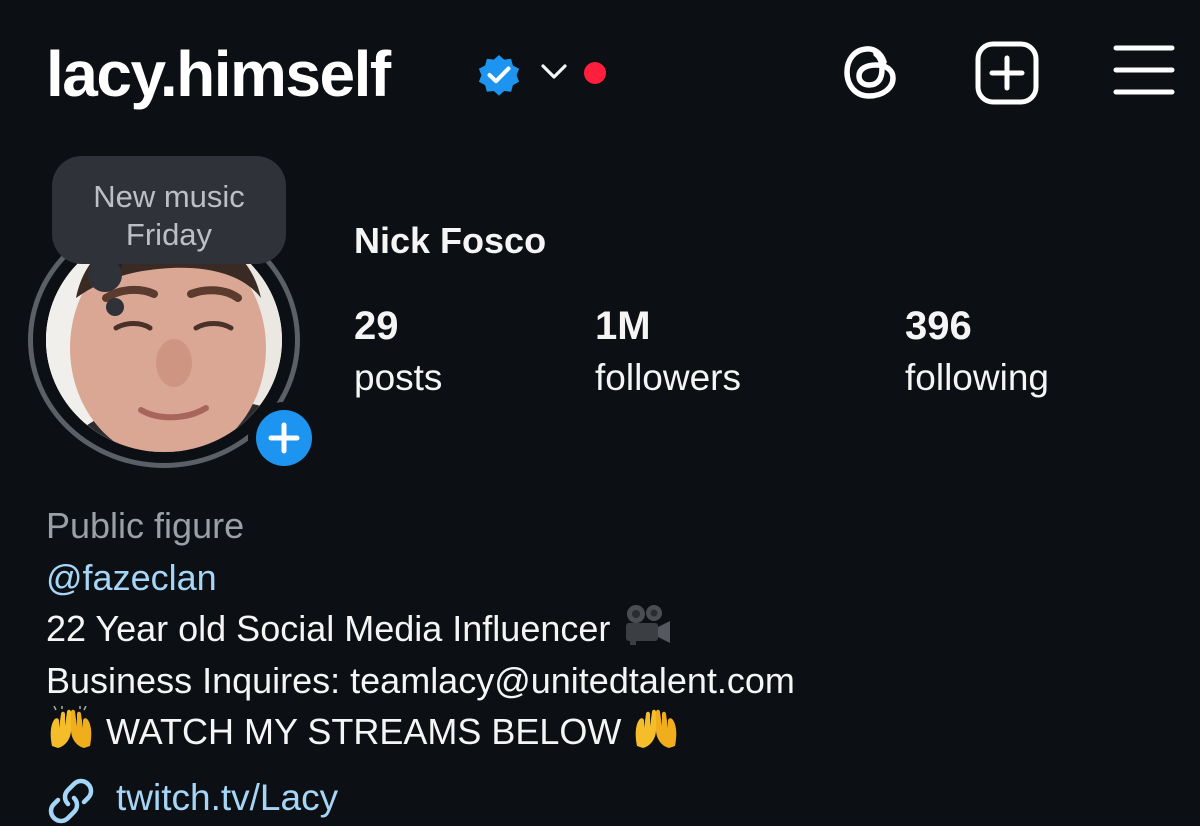 This screenshot has width=1200, height=826. I want to click on bio-line-3-text: WATCH MY STREAMS BELOW, so click(364, 731).